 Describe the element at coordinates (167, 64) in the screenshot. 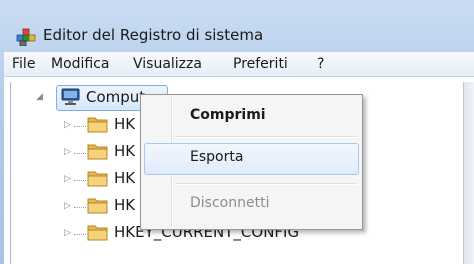

I see `menu-visualizza: Visualizza` at that location.